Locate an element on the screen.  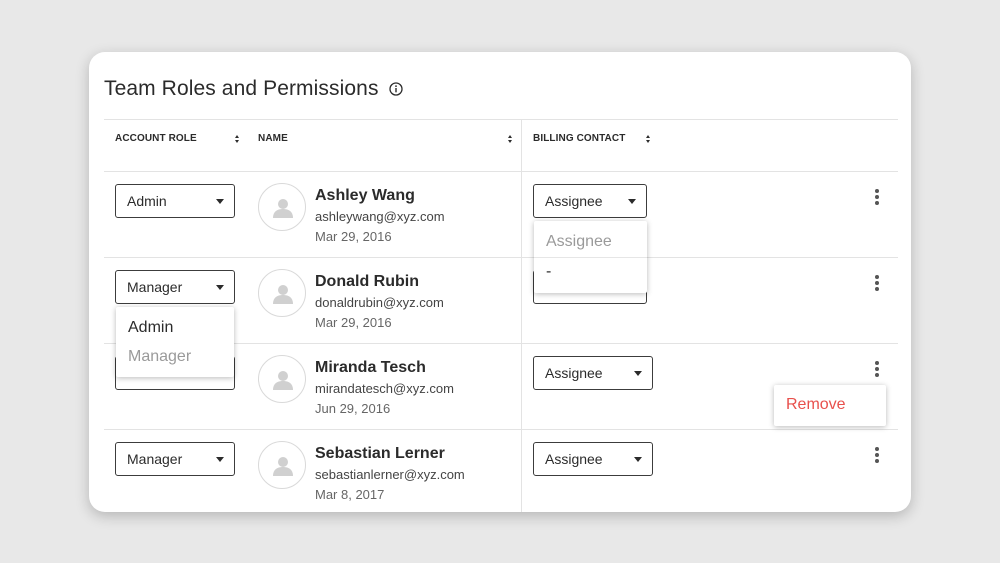
account-role-select: Admin is located at coordinates (175, 201).